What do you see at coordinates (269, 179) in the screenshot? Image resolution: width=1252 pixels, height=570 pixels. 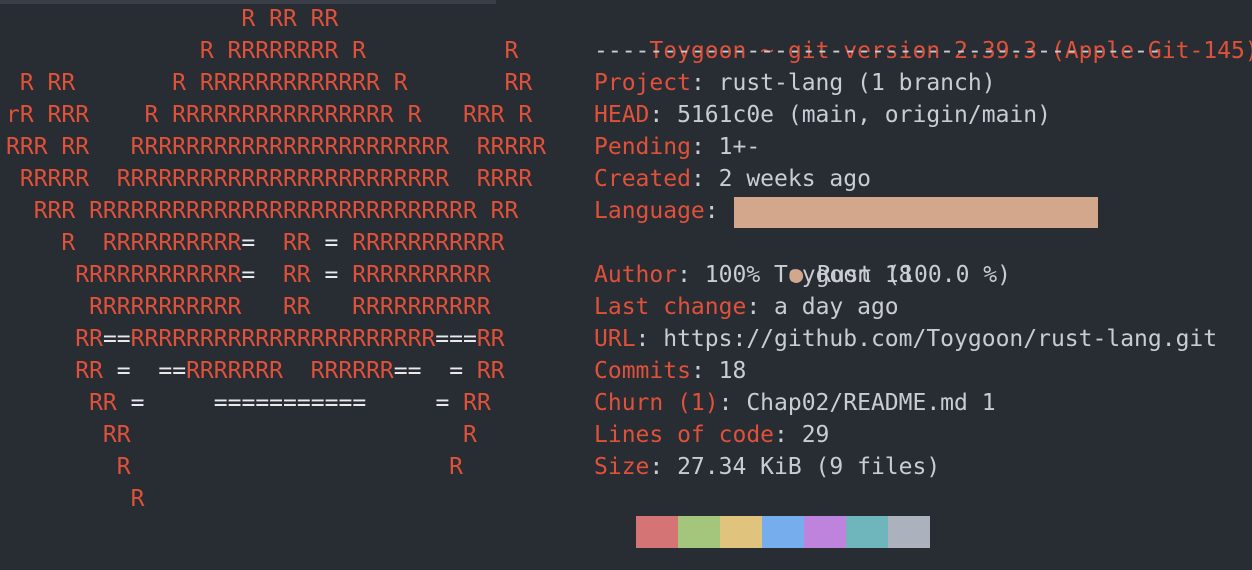 I see `ascii-art-line: RRRRR RRRRRRRRRRRRRRRRRRRRRRRR RRRR` at bounding box center [269, 179].